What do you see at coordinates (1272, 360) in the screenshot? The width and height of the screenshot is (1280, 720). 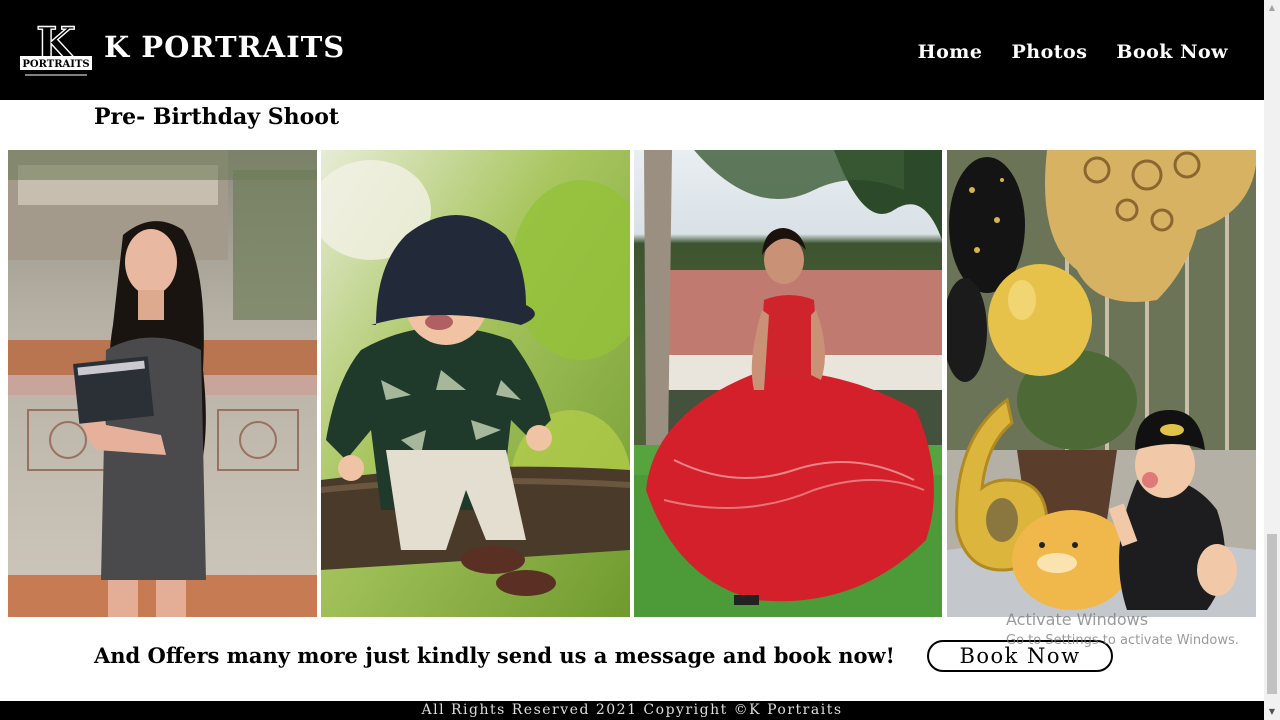 I see `vertical-scrollbar: ▲ ▼` at bounding box center [1272, 360].